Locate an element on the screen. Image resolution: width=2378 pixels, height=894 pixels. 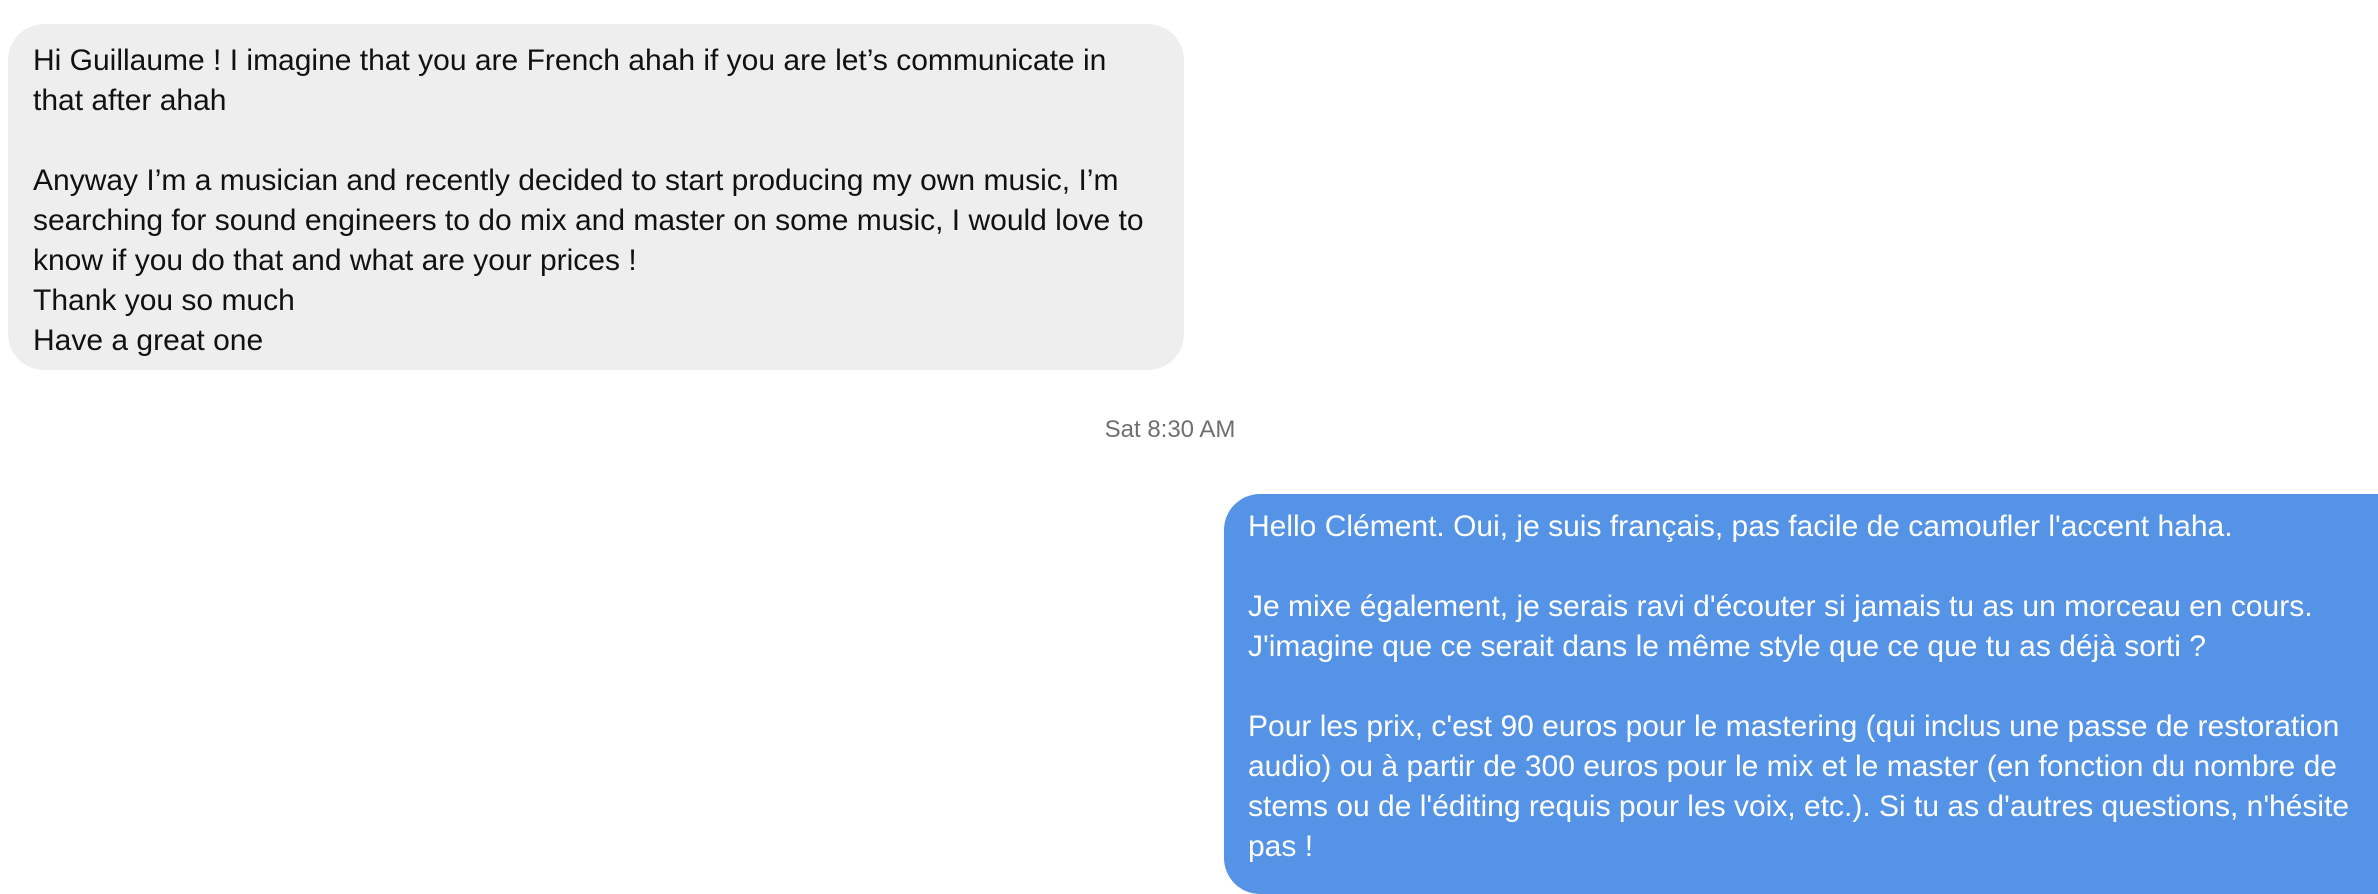
message-timestamp: Sat 8:30 AM is located at coordinates (1170, 429).